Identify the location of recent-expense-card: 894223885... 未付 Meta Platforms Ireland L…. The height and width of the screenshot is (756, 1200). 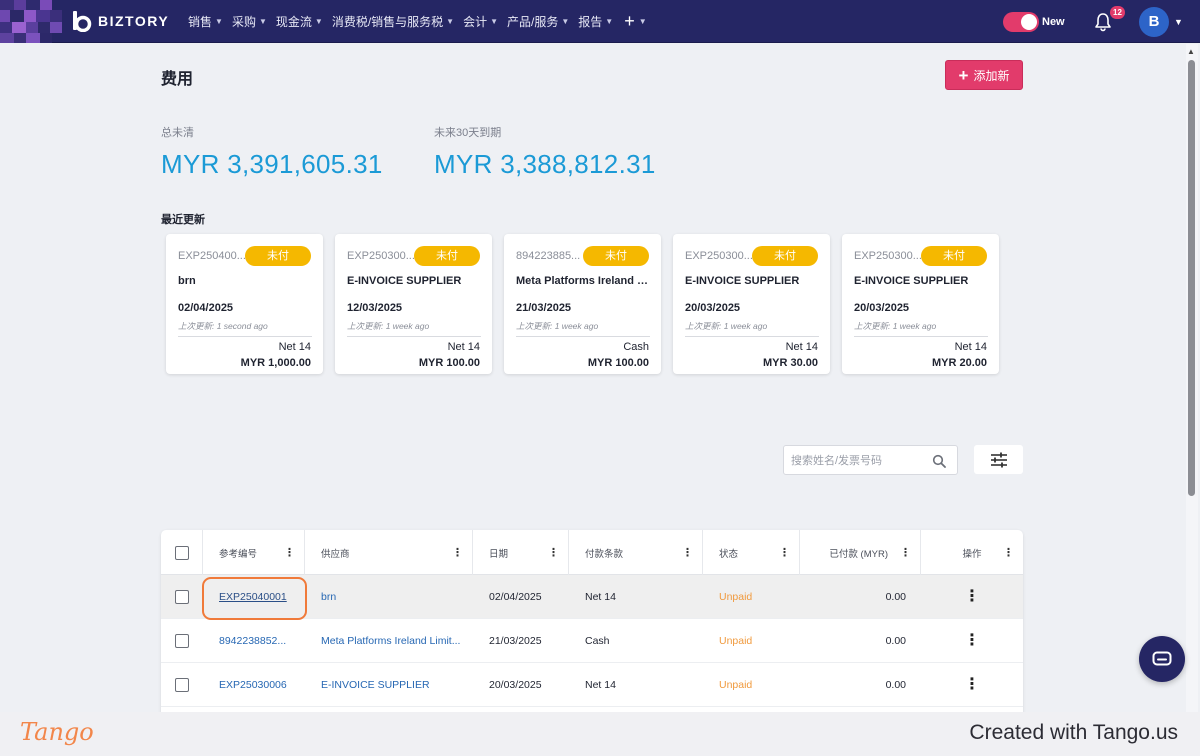
(582, 304).